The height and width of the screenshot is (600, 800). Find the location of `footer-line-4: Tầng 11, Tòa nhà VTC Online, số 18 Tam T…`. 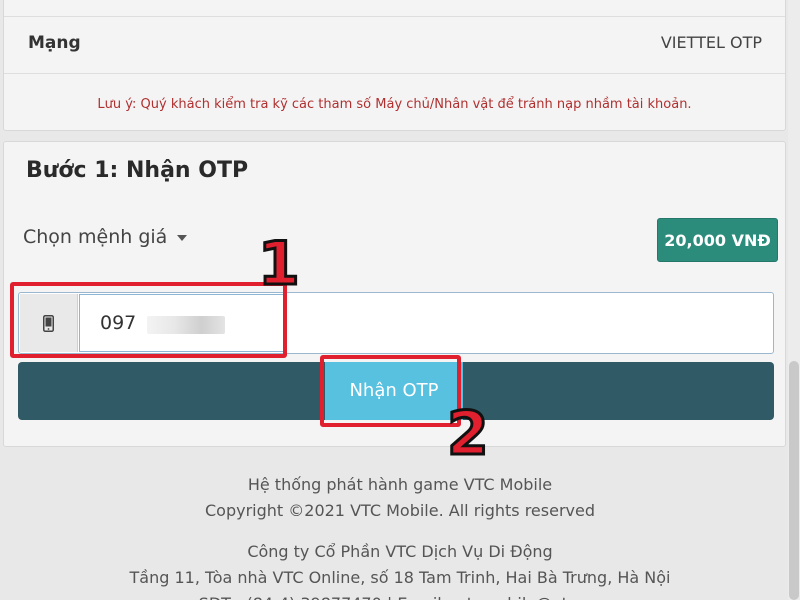

footer-line-4: Tầng 11, Tòa nhà VTC Online, số 18 Tam T… is located at coordinates (400, 577).